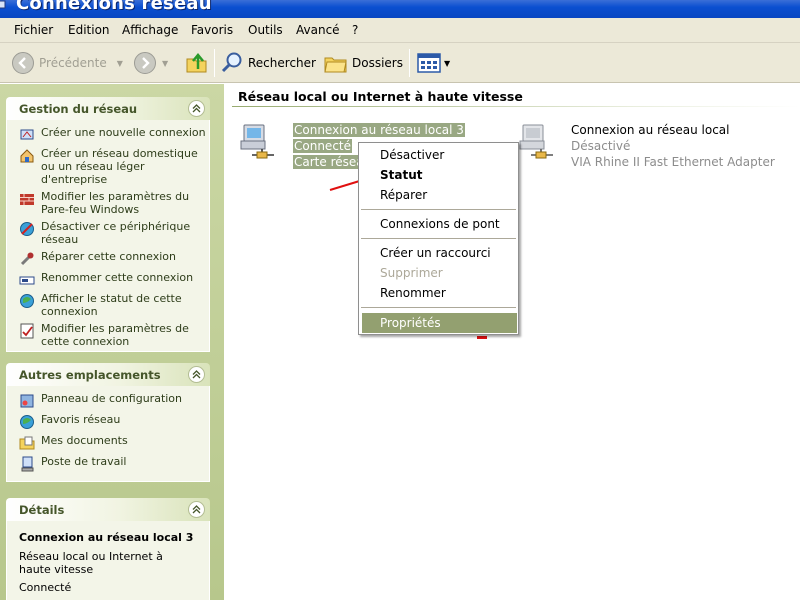 This screenshot has height=600, width=800. Describe the element at coordinates (27, 229) in the screenshot. I see `disable-device-icon` at that location.